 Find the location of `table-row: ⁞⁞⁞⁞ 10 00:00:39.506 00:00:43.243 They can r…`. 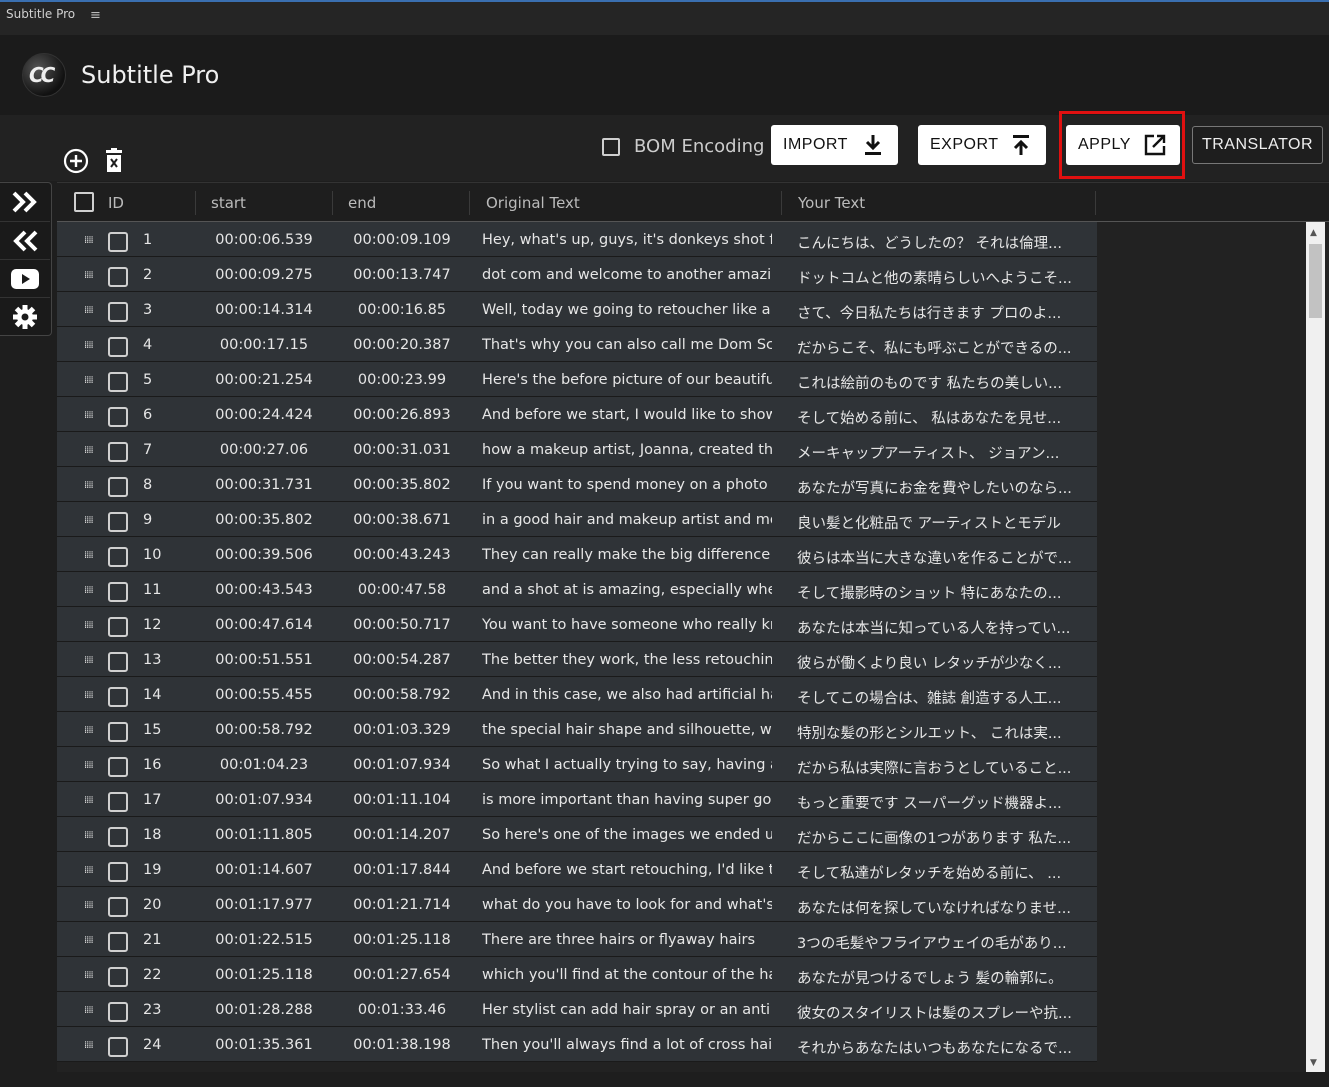

table-row: ⁞⁞⁞⁞ 10 00:00:39.506 00:00:43.243 They can r… is located at coordinates (577, 554).